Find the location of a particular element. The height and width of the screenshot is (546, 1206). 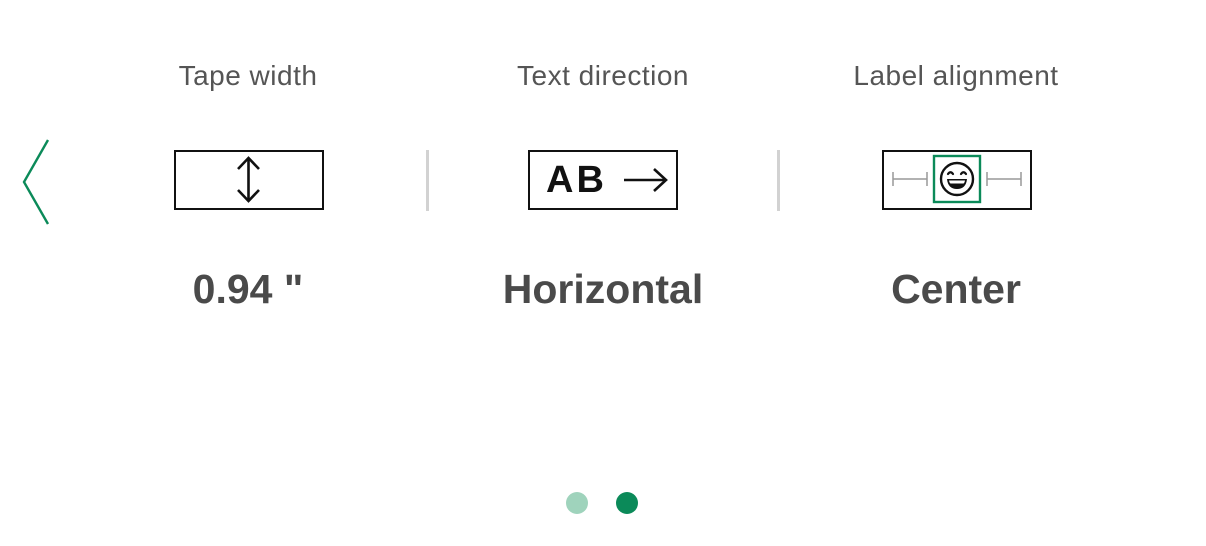

align-center-smiley-icon is located at coordinates (957, 180).